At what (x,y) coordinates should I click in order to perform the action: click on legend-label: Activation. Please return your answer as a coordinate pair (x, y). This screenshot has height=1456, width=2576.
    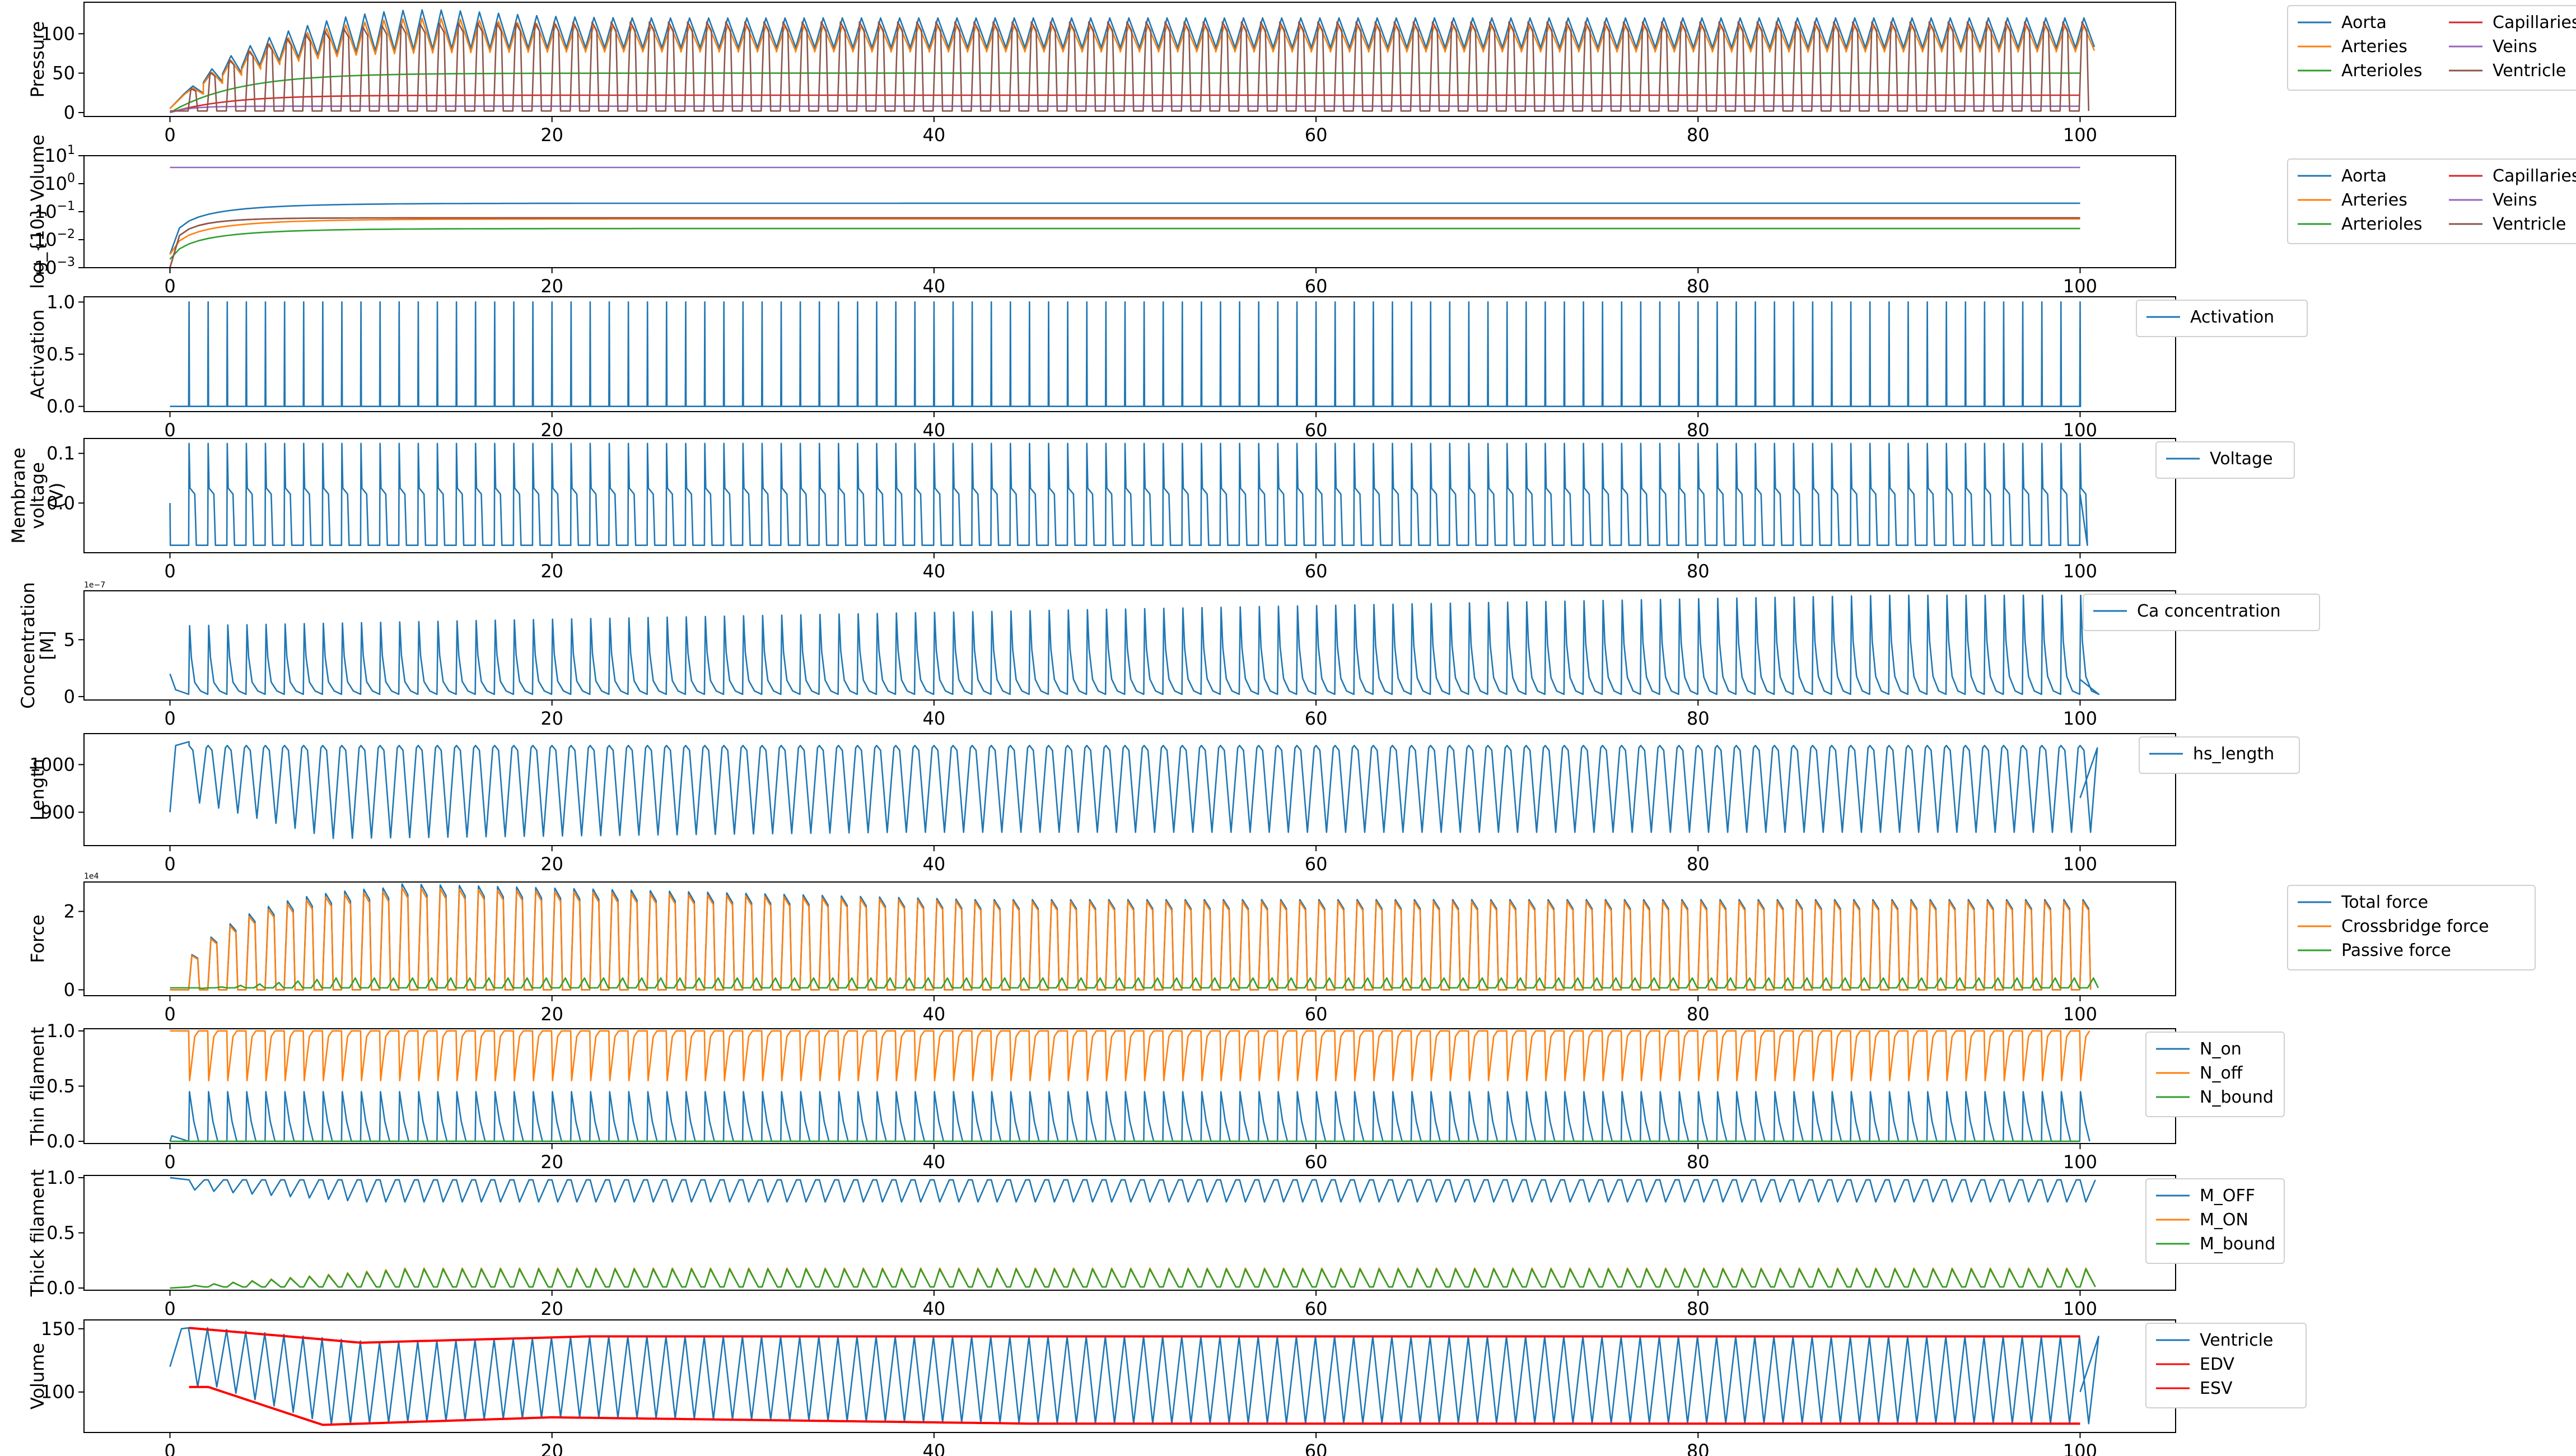
    Looking at the image, I should click on (2232, 317).